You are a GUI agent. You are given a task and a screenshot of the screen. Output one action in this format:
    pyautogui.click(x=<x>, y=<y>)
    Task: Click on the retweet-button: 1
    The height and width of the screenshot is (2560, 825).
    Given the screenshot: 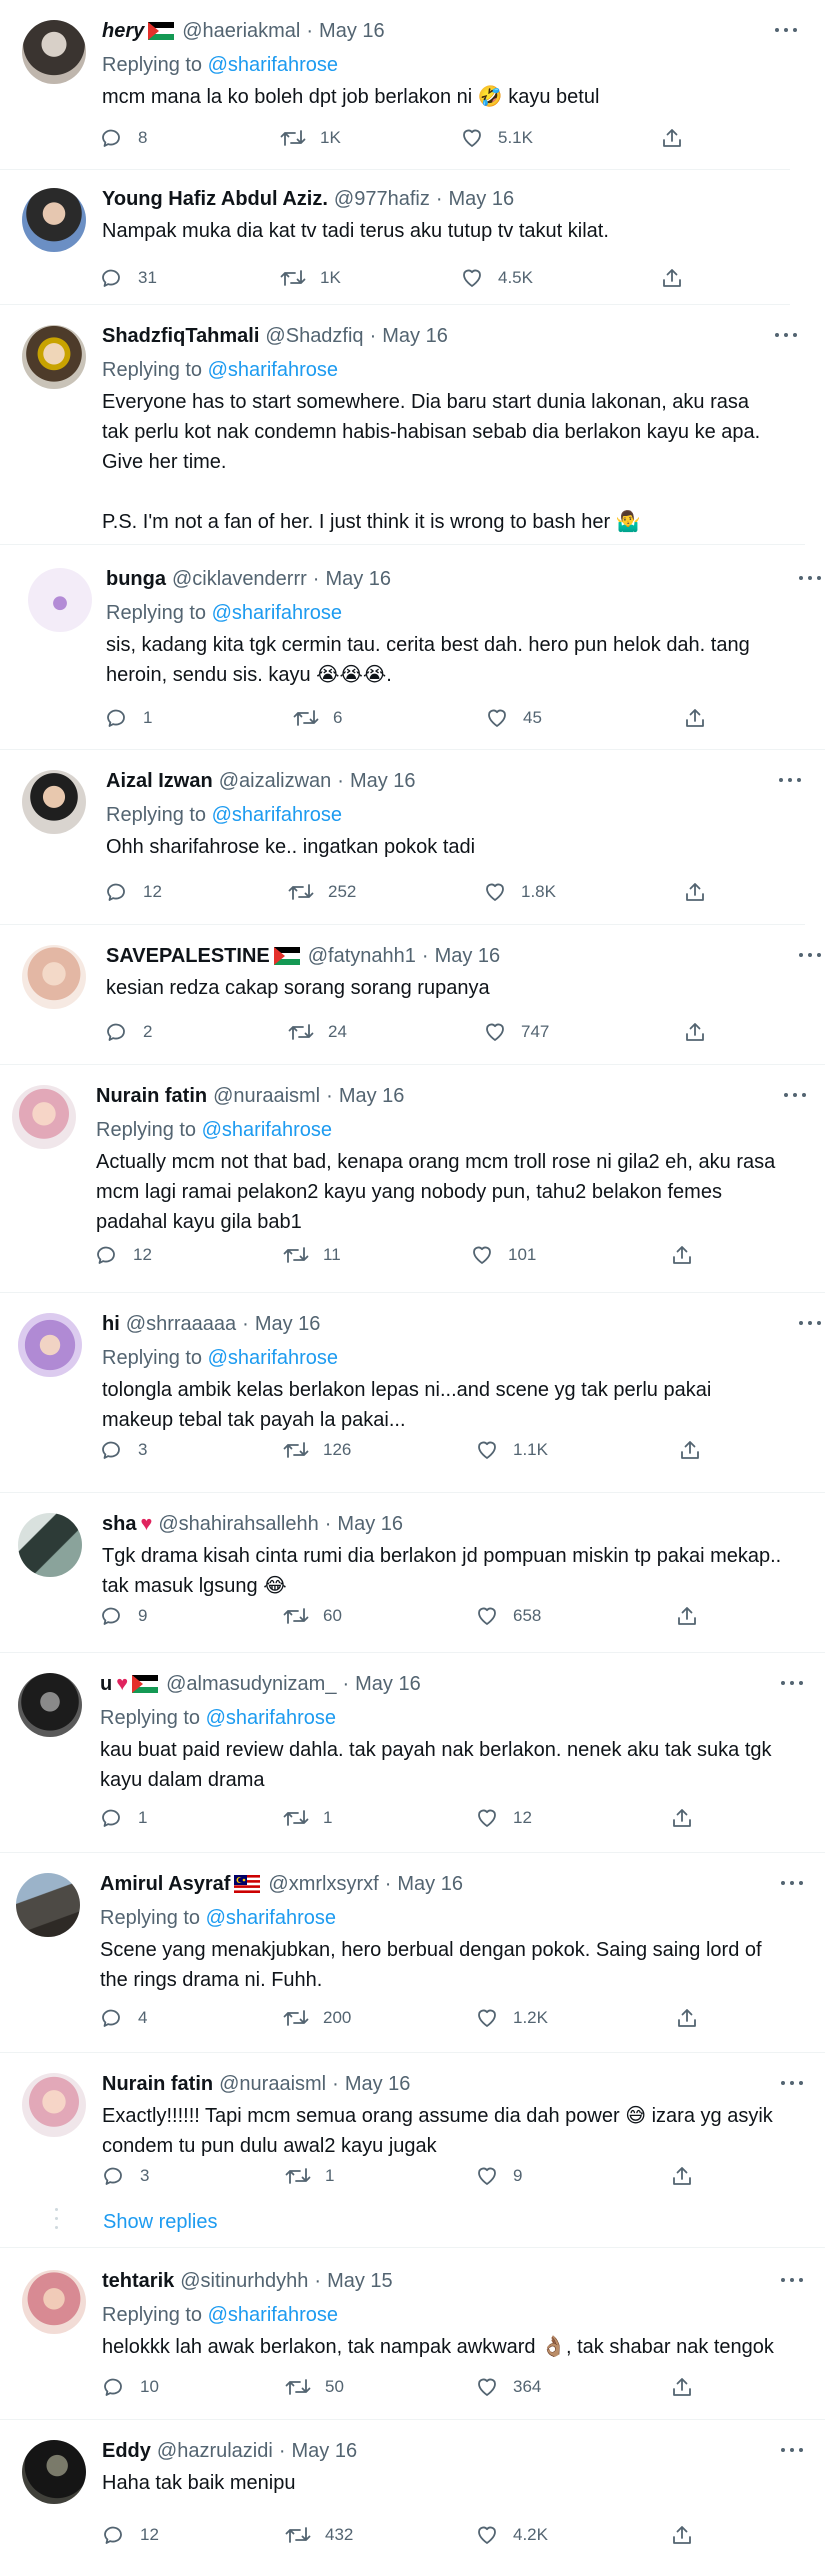 What is the action you would take?
    pyautogui.click(x=309, y=2176)
    